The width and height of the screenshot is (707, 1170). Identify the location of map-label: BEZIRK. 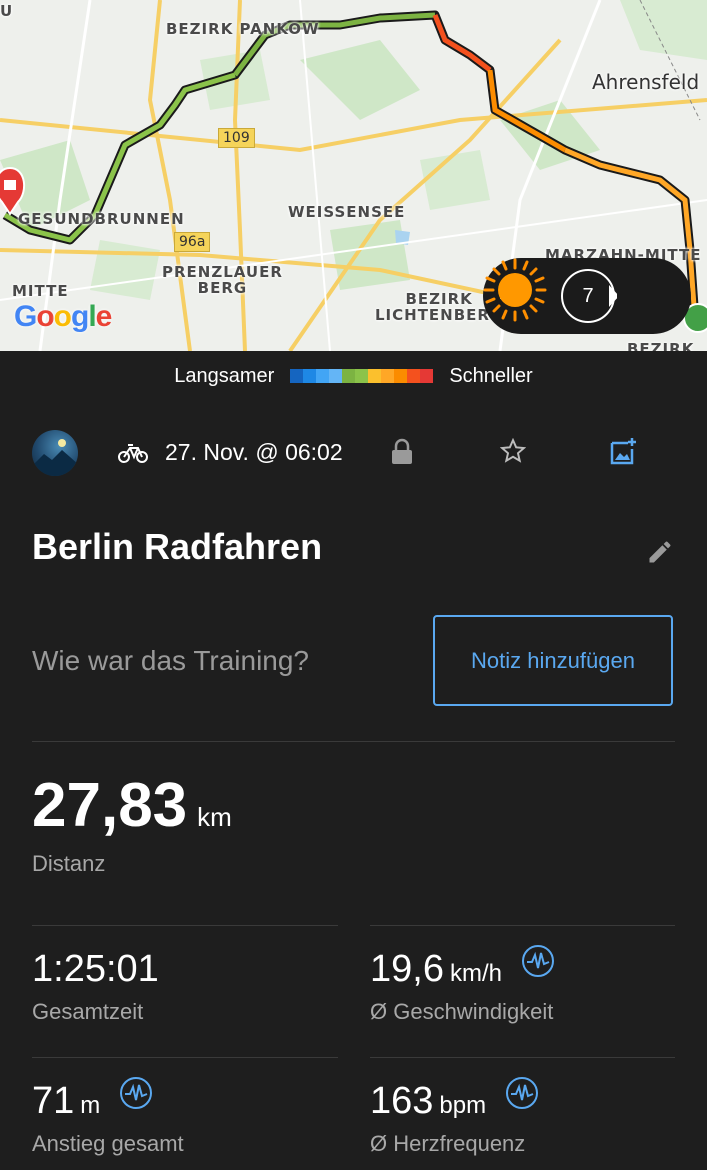
(661, 345).